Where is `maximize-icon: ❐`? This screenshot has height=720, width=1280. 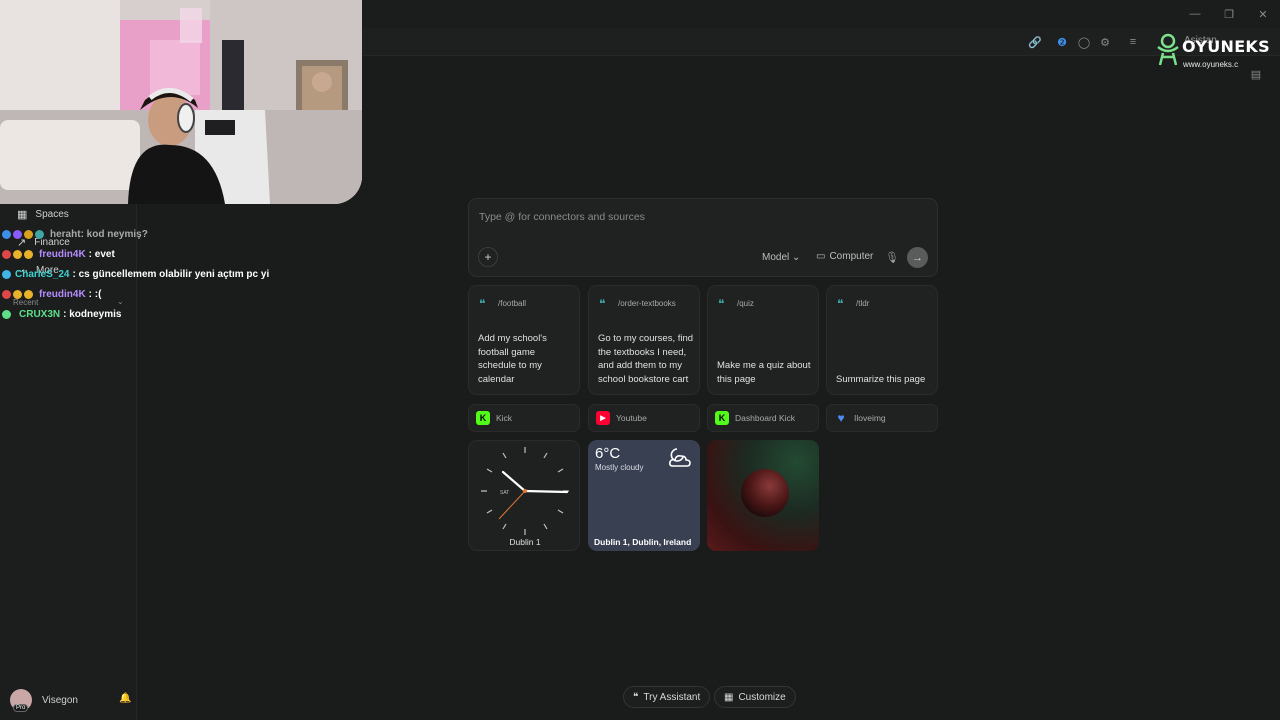
maximize-icon: ❐ is located at coordinates (1229, 14).